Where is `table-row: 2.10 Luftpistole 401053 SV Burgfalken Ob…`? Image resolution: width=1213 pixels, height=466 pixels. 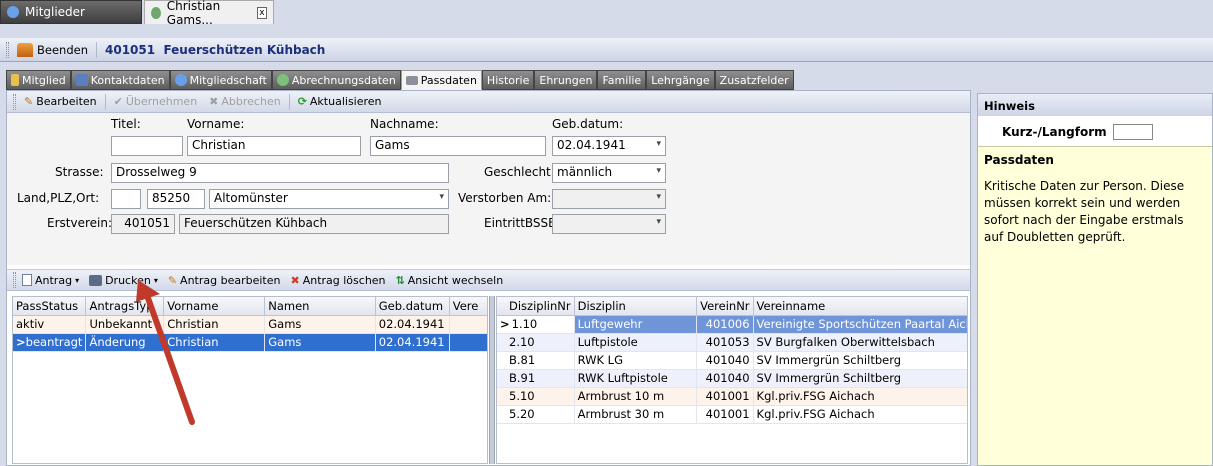 table-row: 2.10 Luftpistole 401053 SV Burgfalken Ob… is located at coordinates (732, 342).